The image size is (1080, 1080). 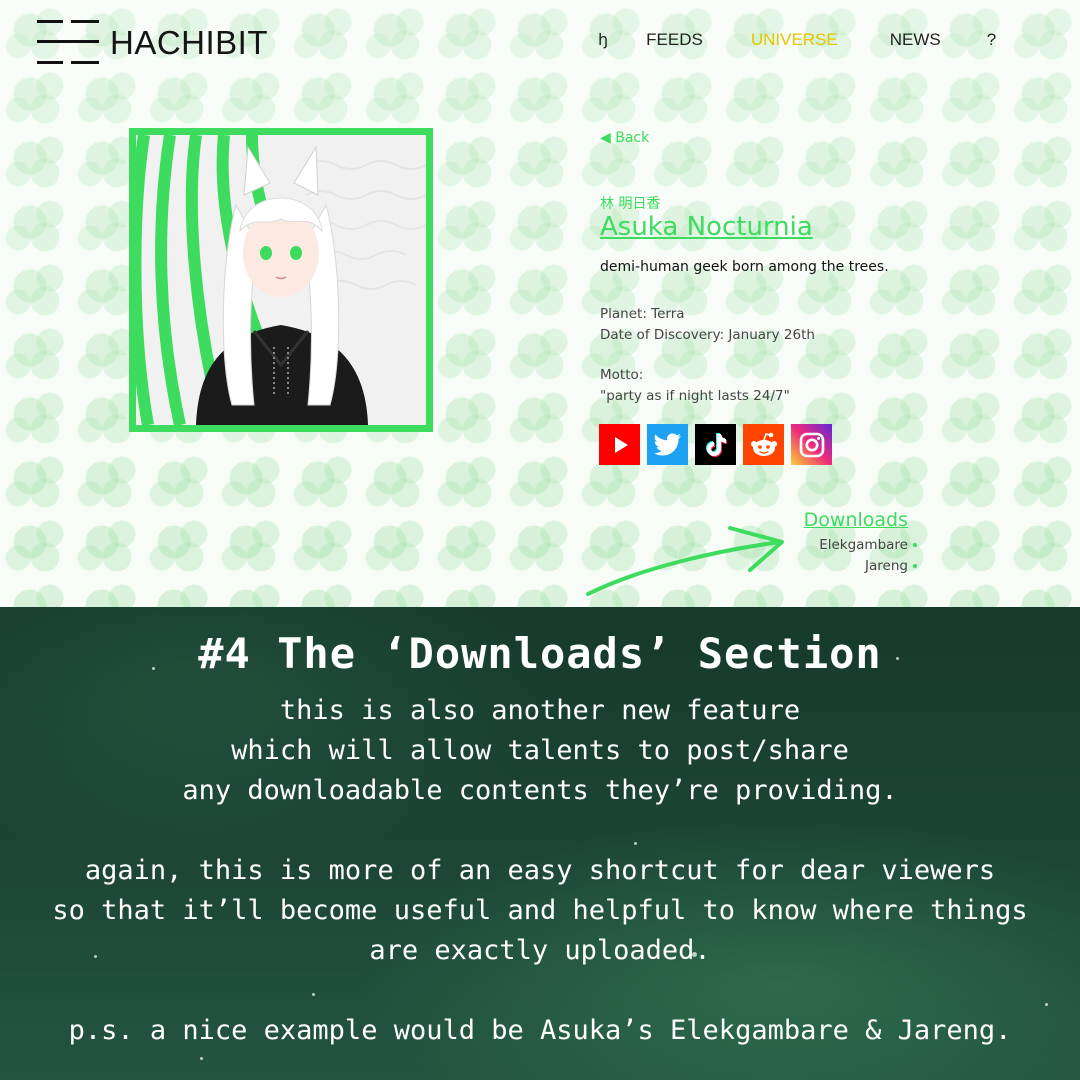 What do you see at coordinates (630, 204) in the screenshot?
I see `native-name: 林 明日香` at bounding box center [630, 204].